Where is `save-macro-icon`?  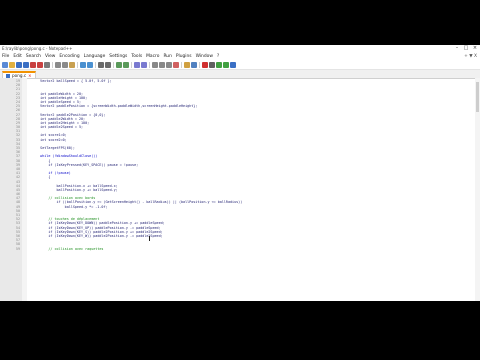 save-macro-icon is located at coordinates (233, 64).